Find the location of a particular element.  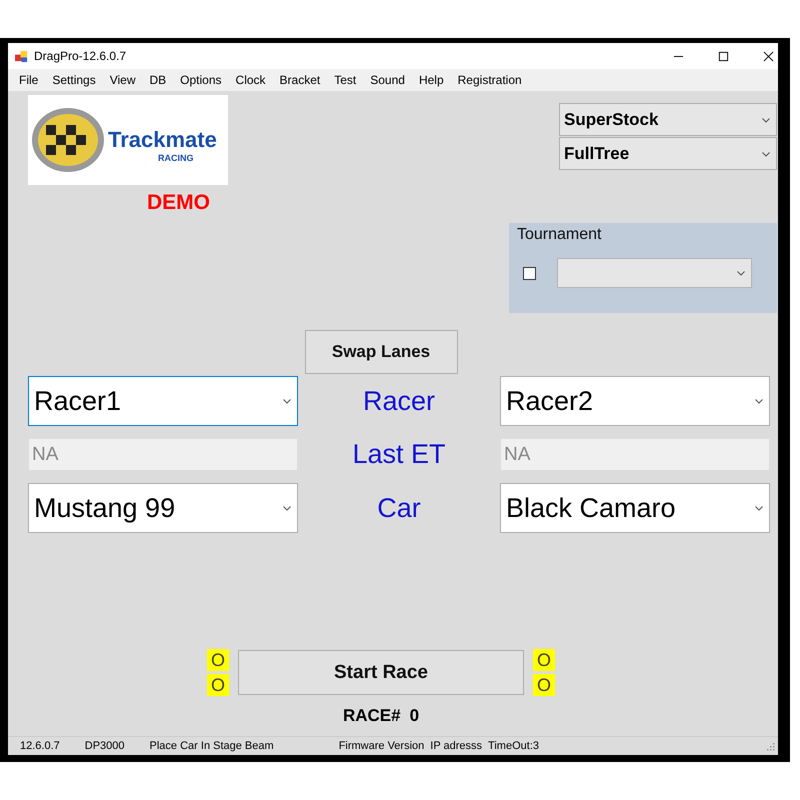

menu-item: Sound is located at coordinates (387, 80).